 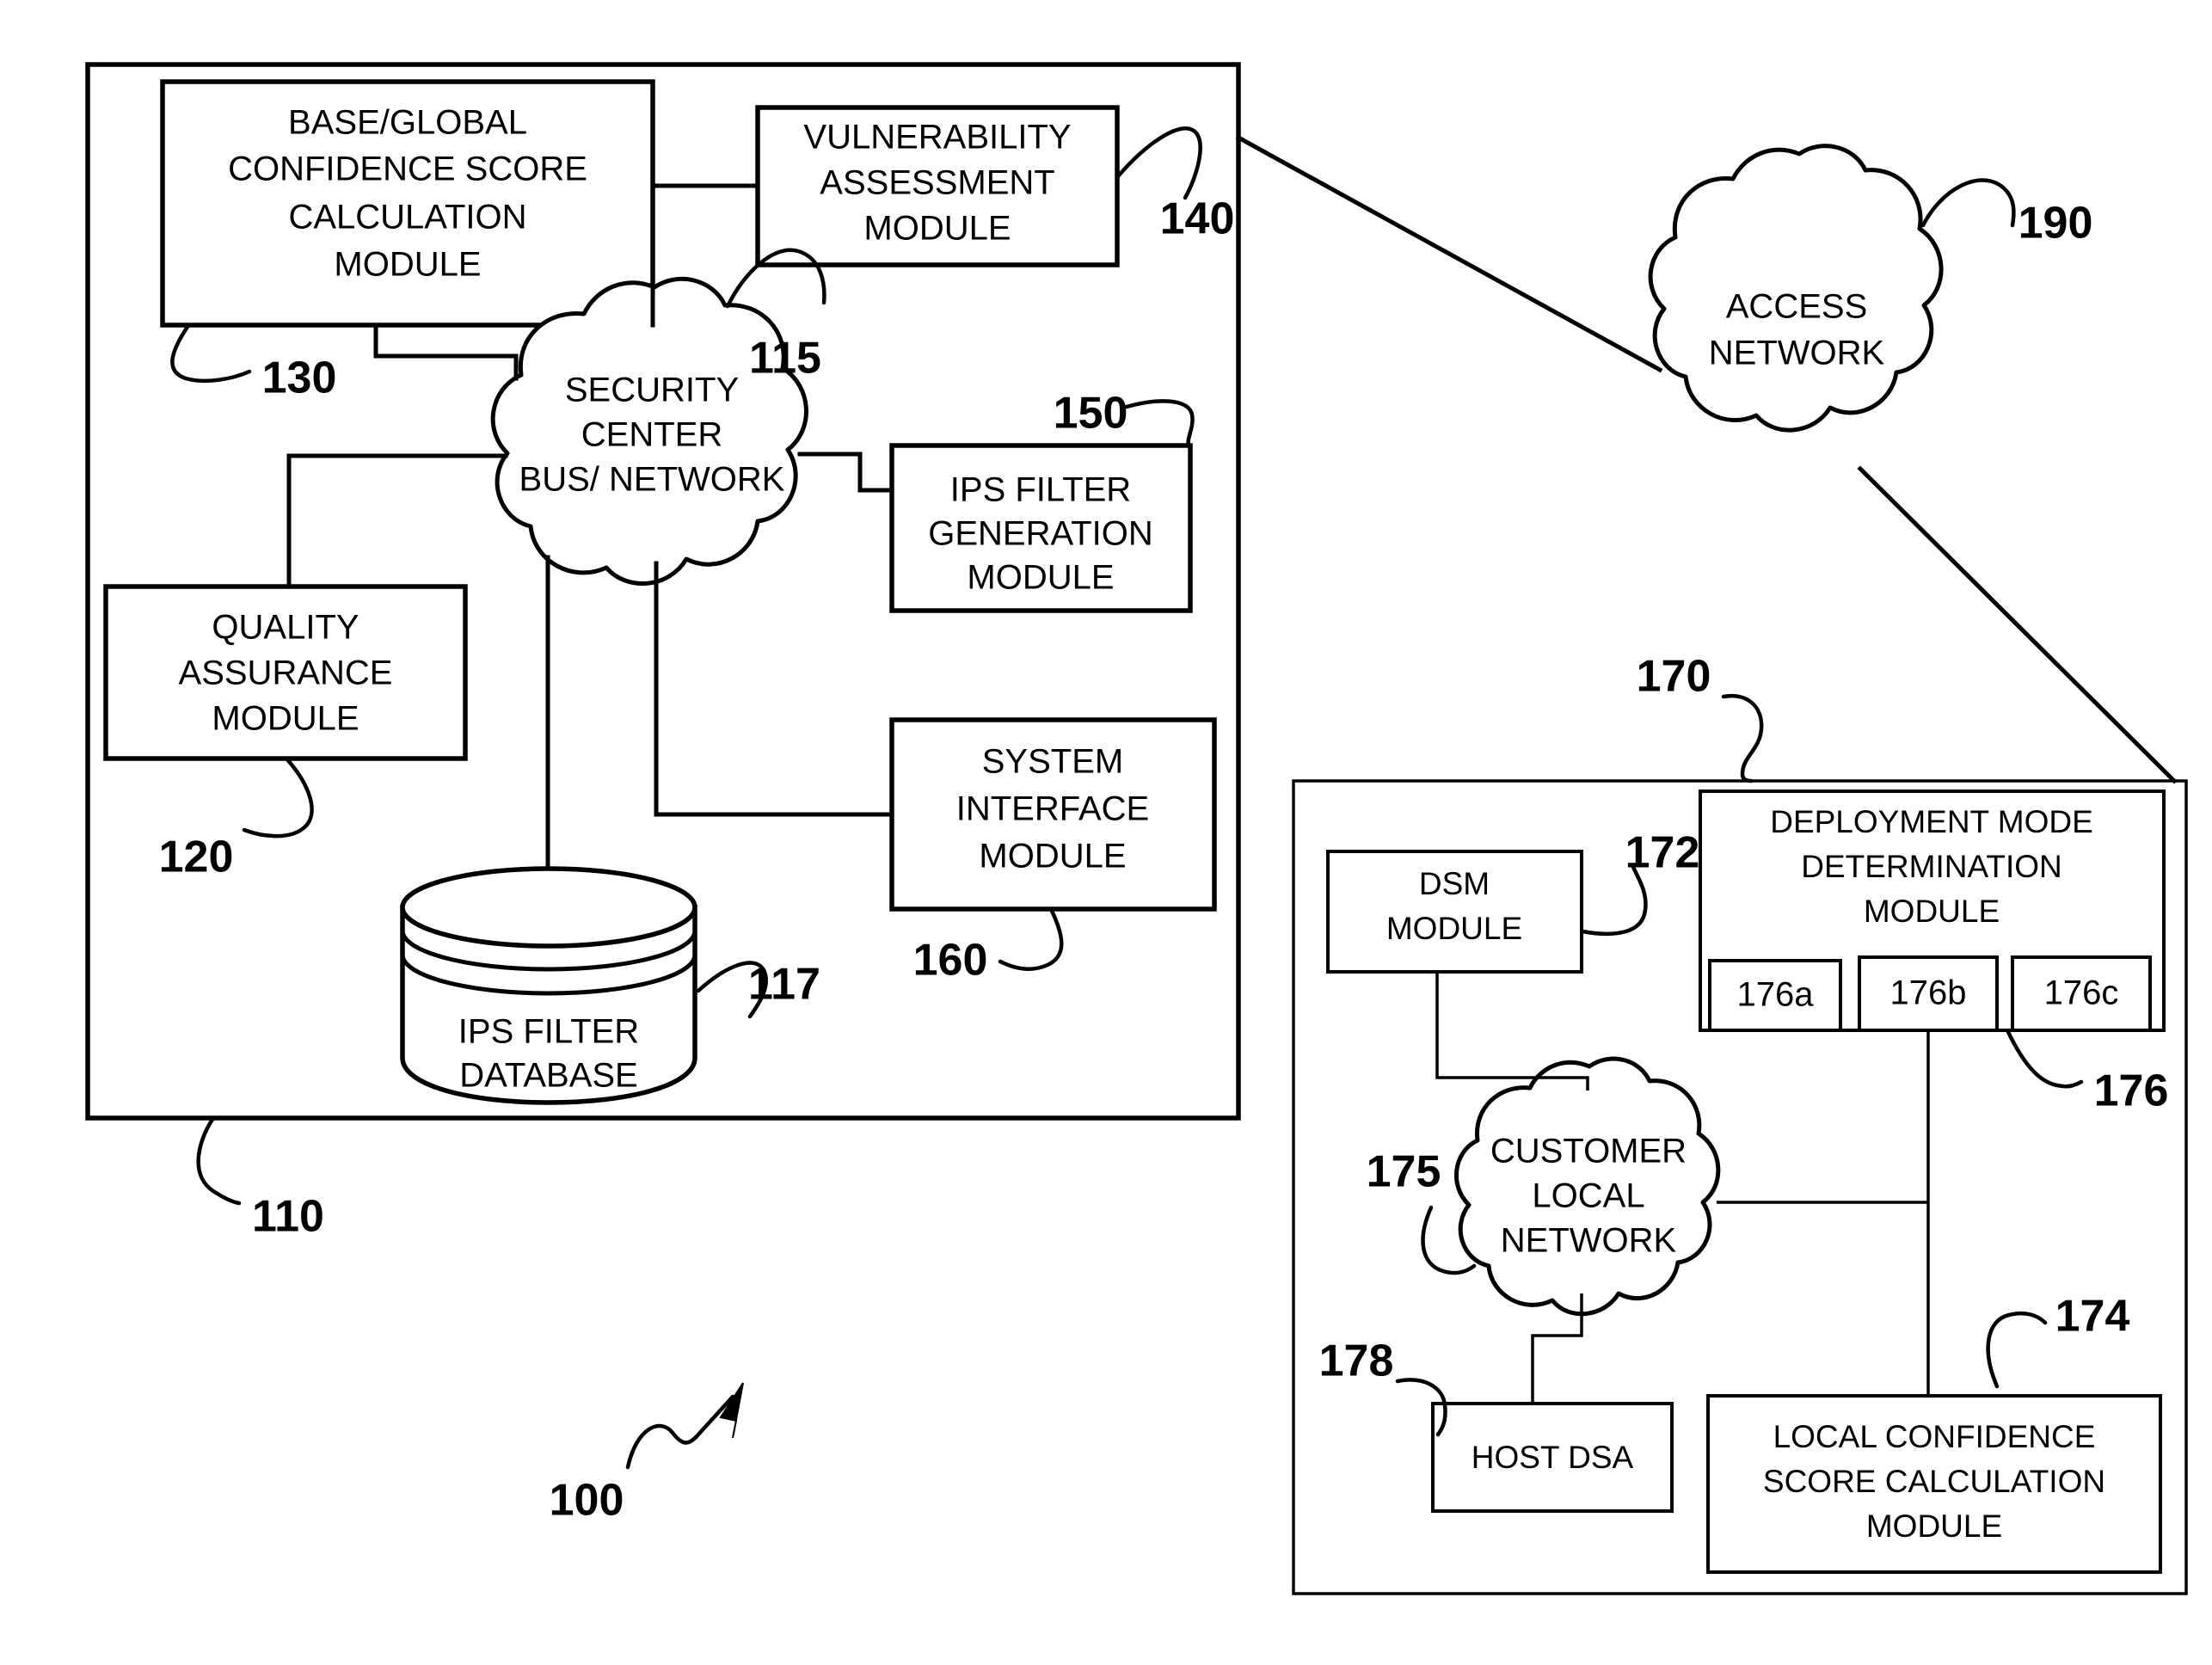 I want to click on deployment-submodule-176b-label: 176b, so click(x=1928, y=993).